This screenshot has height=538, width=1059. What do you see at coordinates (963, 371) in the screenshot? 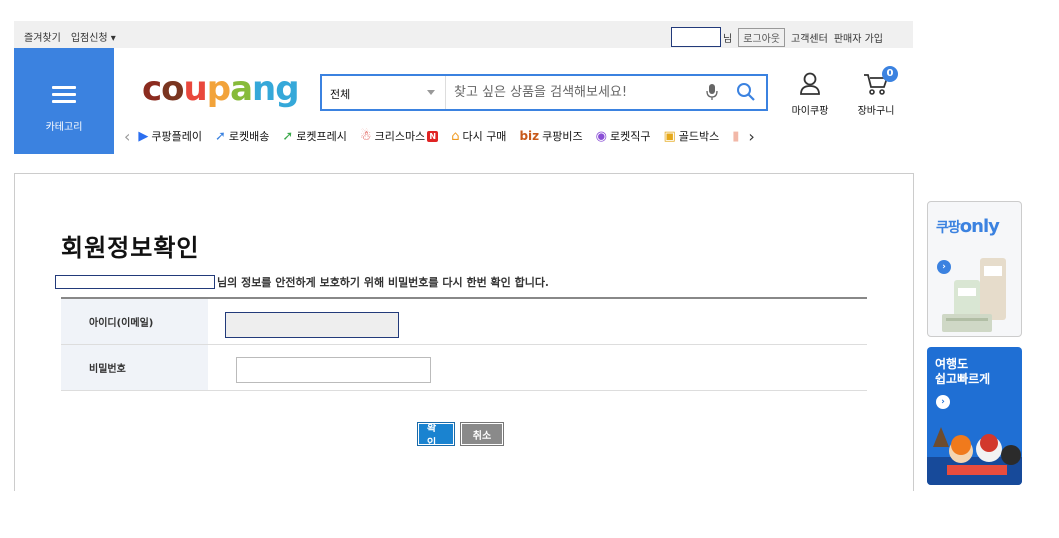
I see `banner-title: 여행도 쉽고빠르게` at bounding box center [963, 371].